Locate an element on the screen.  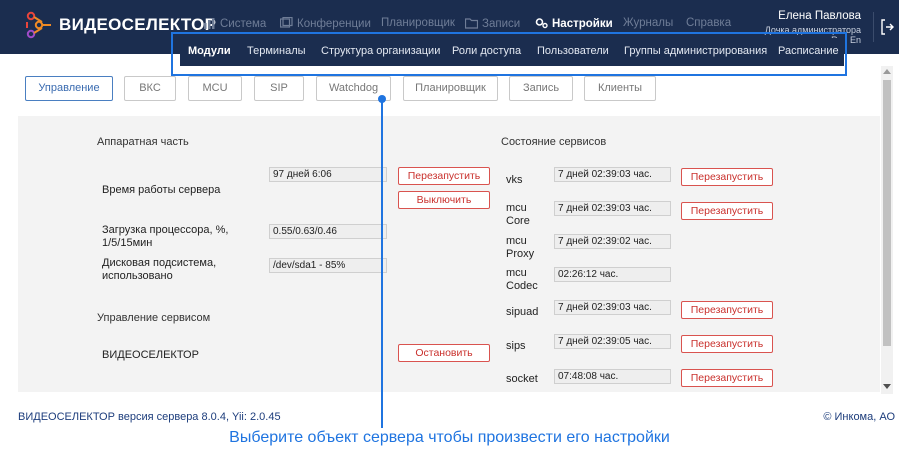
disk-label-line1: Дисковая подсистема, is located at coordinates (159, 263).